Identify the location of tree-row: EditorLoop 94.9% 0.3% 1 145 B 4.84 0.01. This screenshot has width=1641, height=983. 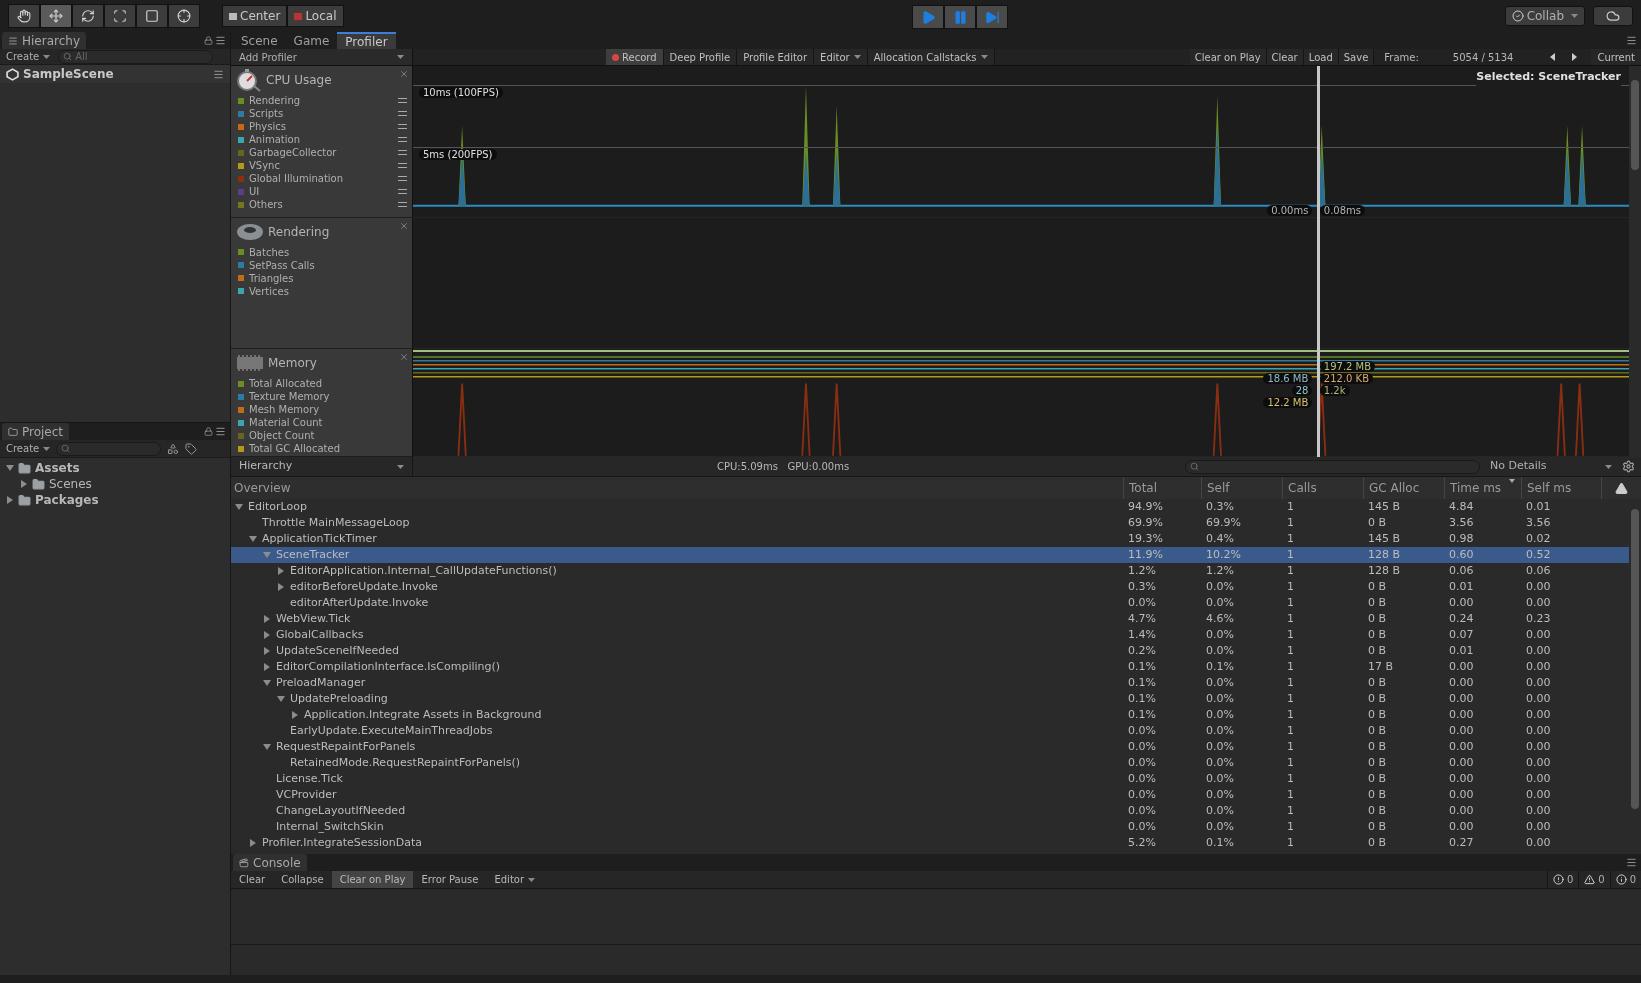
(930, 507).